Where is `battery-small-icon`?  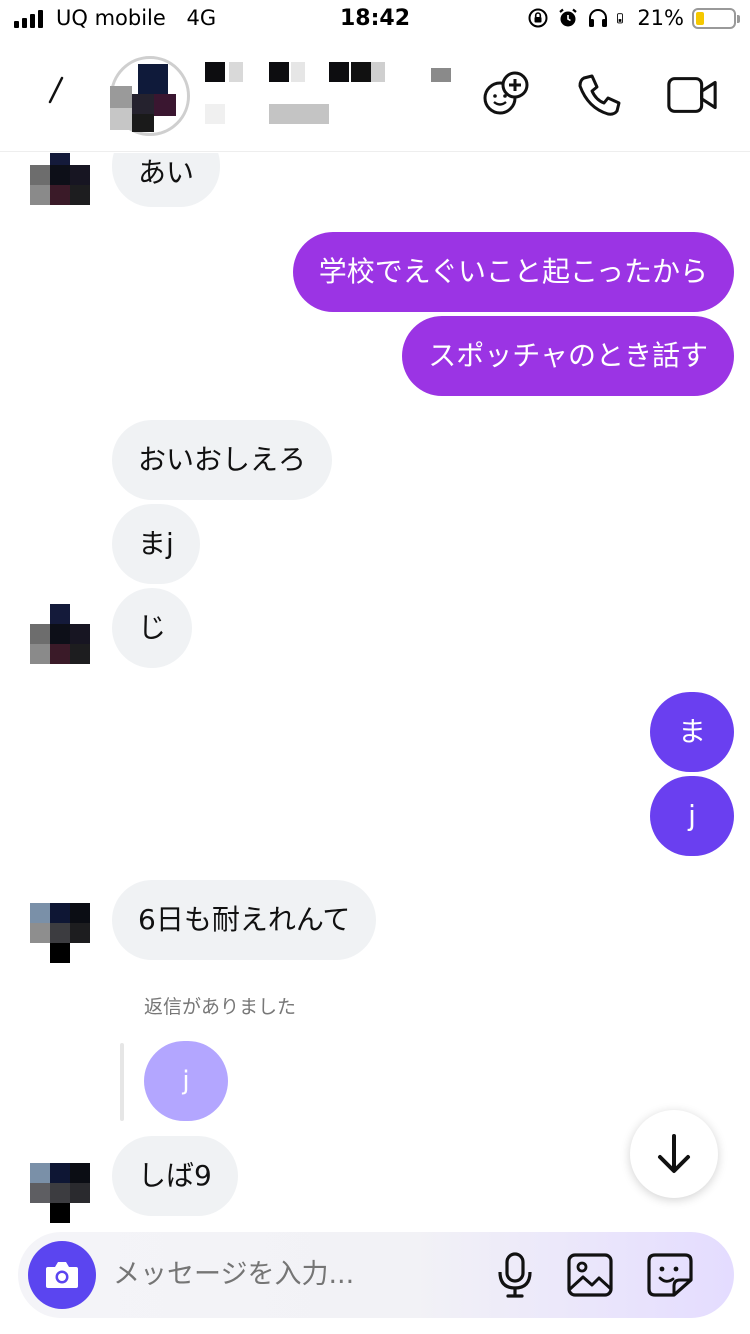
battery-small-icon is located at coordinates (620, 18).